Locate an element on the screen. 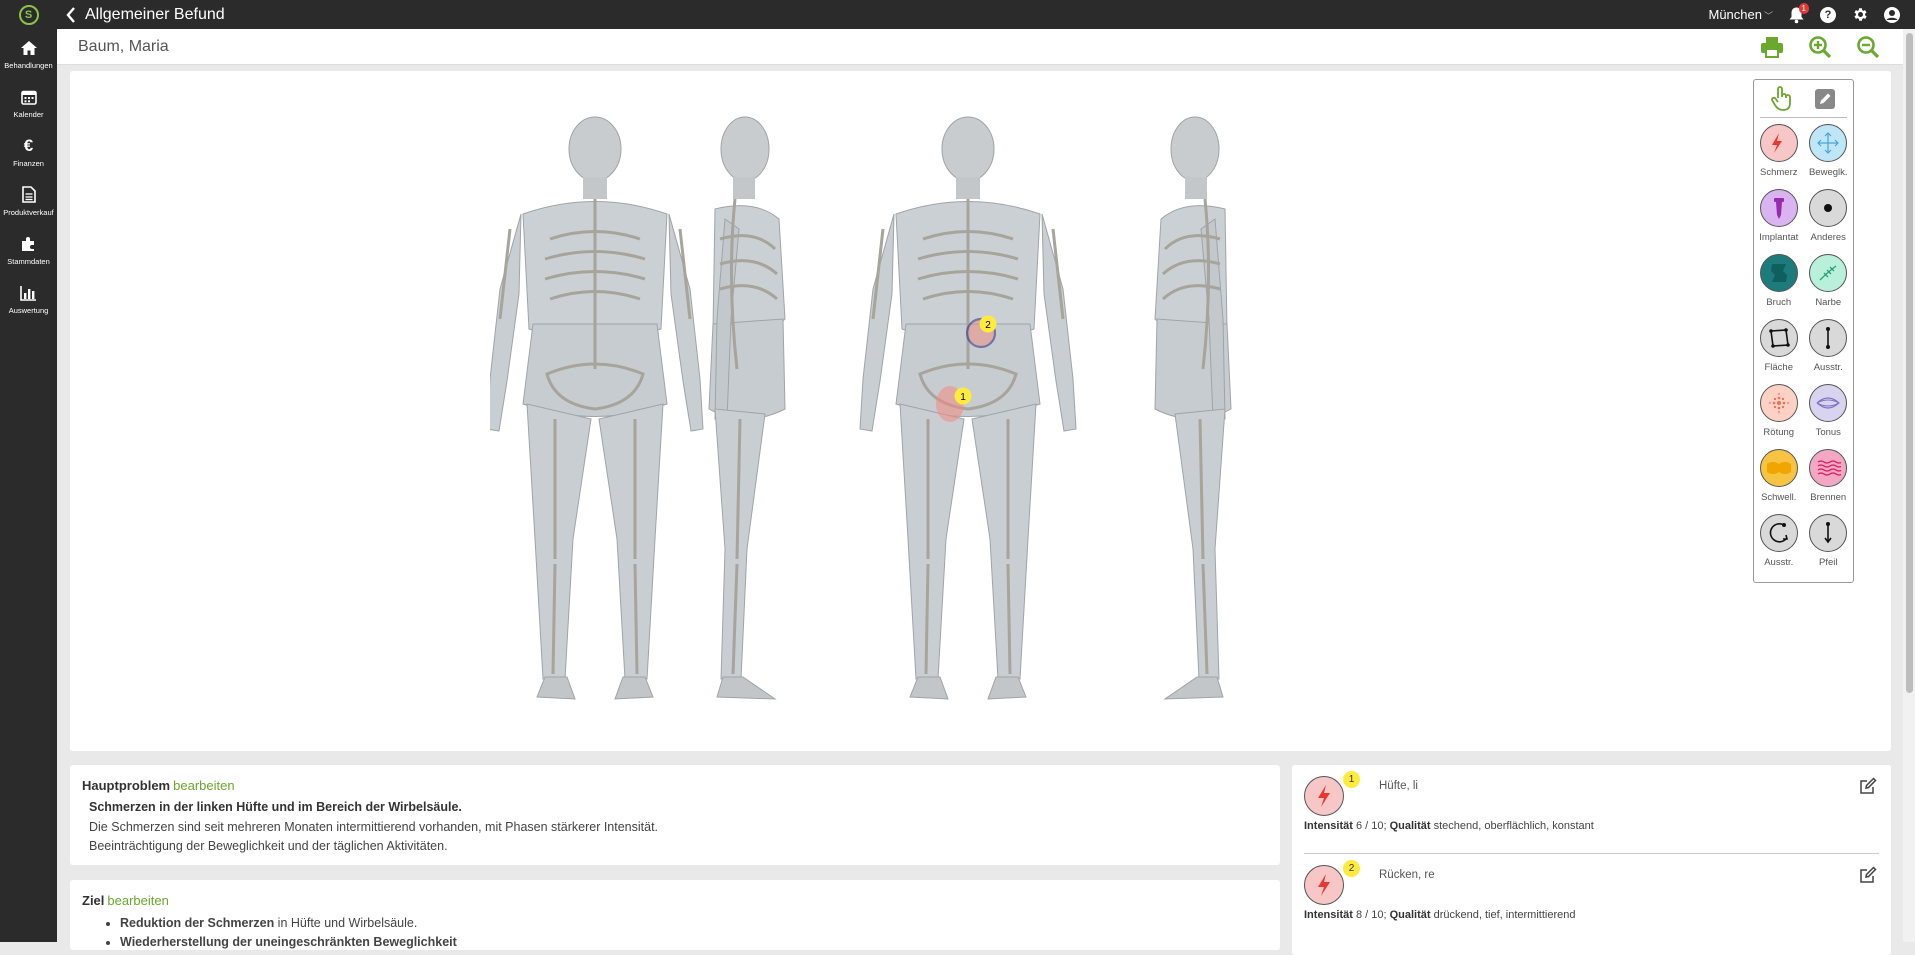 This screenshot has width=1915, height=955. back-button is located at coordinates (71, 14).